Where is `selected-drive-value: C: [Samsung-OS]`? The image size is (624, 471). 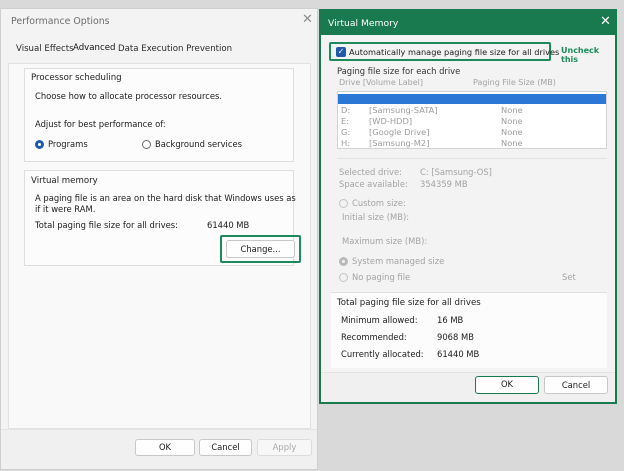
selected-drive-value: C: [Samsung-OS] is located at coordinates (456, 172).